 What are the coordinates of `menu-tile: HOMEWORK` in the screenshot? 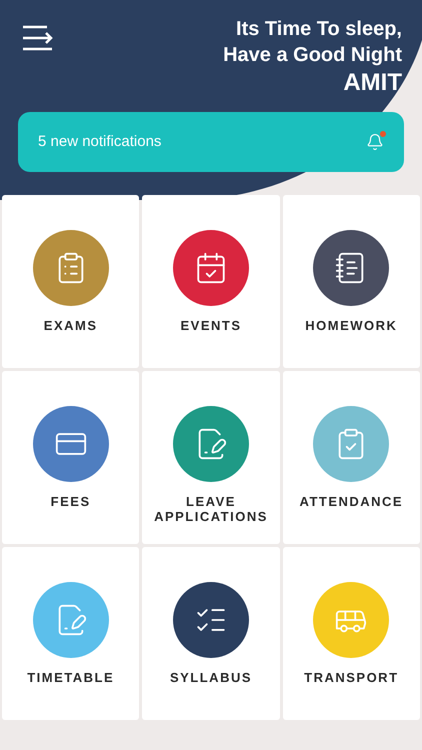 It's located at (351, 281).